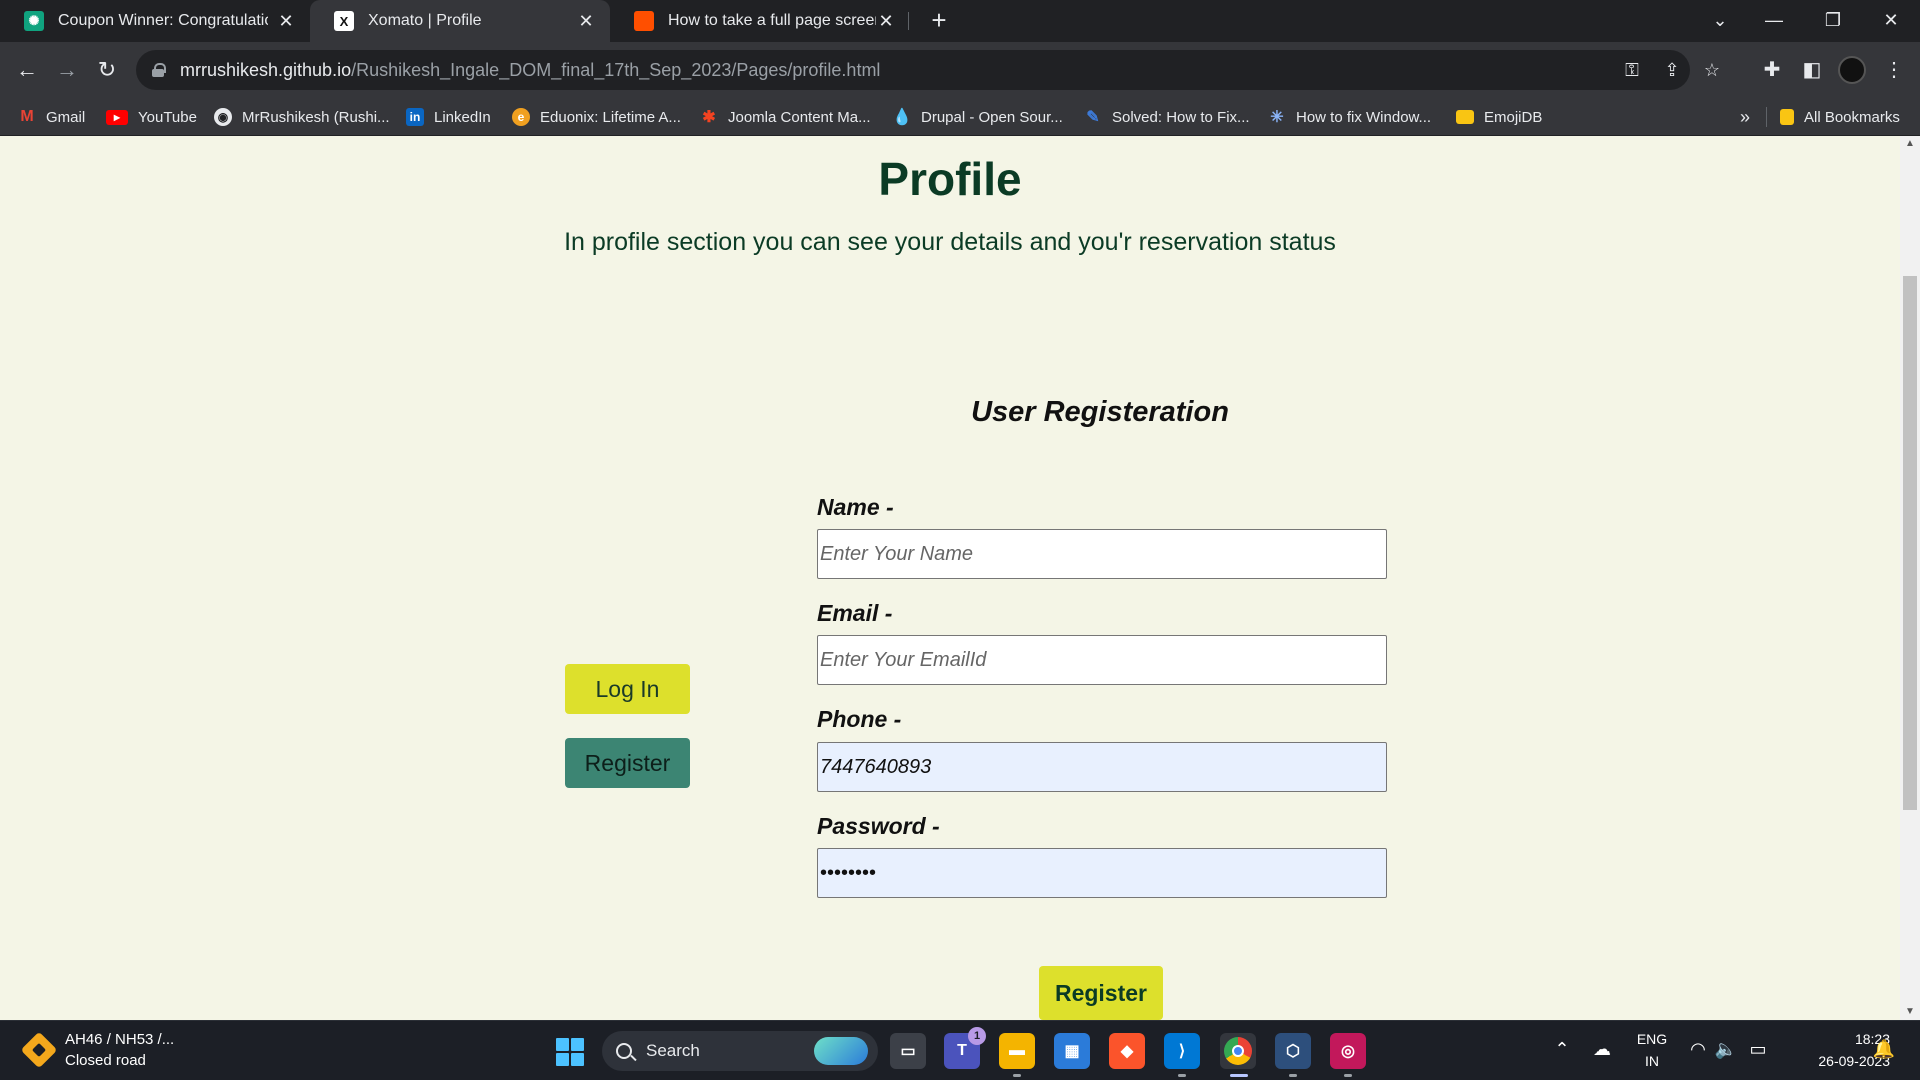  I want to click on teams-badge: 1, so click(977, 1036).